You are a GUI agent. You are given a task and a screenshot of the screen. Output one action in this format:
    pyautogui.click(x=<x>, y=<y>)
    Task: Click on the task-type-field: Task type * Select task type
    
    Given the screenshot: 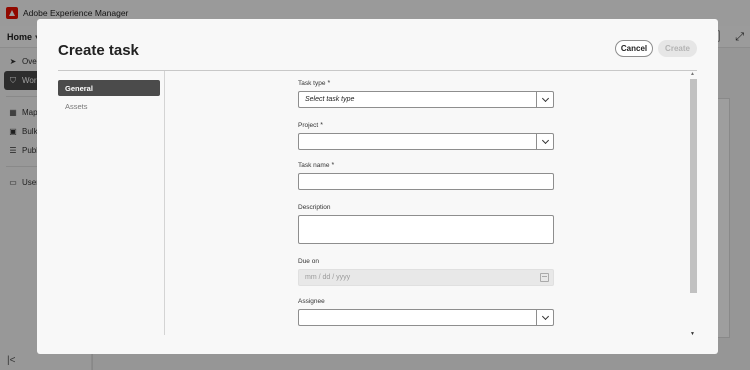 What is the action you would take?
    pyautogui.click(x=426, y=93)
    